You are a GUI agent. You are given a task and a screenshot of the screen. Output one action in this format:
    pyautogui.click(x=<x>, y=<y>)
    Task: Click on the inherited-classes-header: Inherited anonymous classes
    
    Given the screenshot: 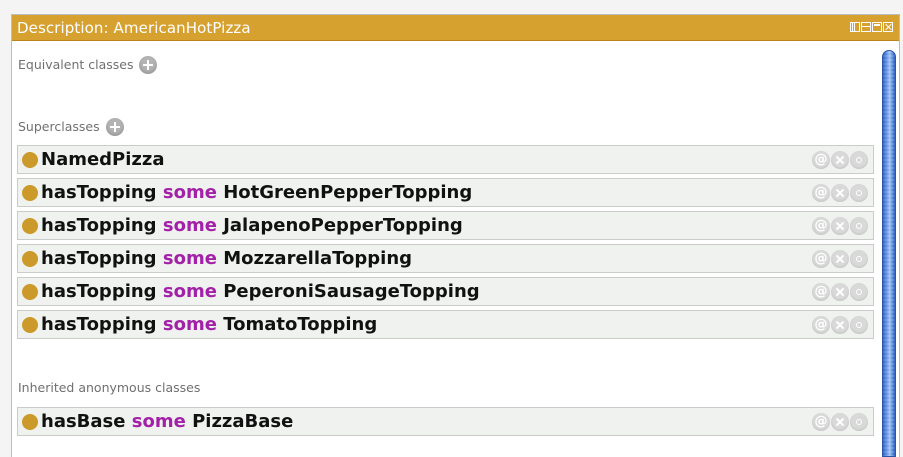 What is the action you would take?
    pyautogui.click(x=109, y=388)
    